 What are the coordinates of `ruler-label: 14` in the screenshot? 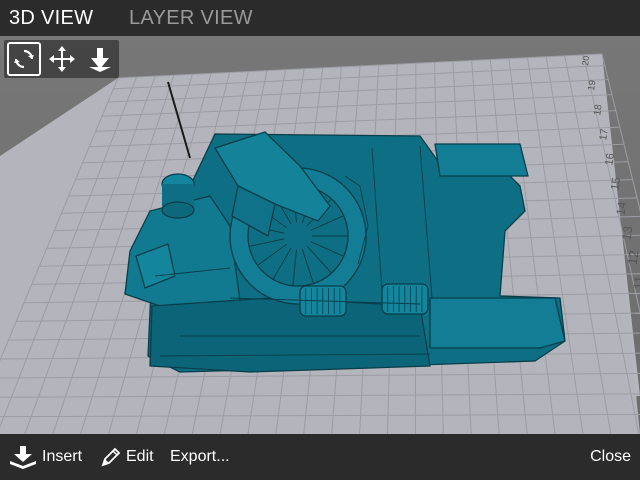 It's located at (622, 208).